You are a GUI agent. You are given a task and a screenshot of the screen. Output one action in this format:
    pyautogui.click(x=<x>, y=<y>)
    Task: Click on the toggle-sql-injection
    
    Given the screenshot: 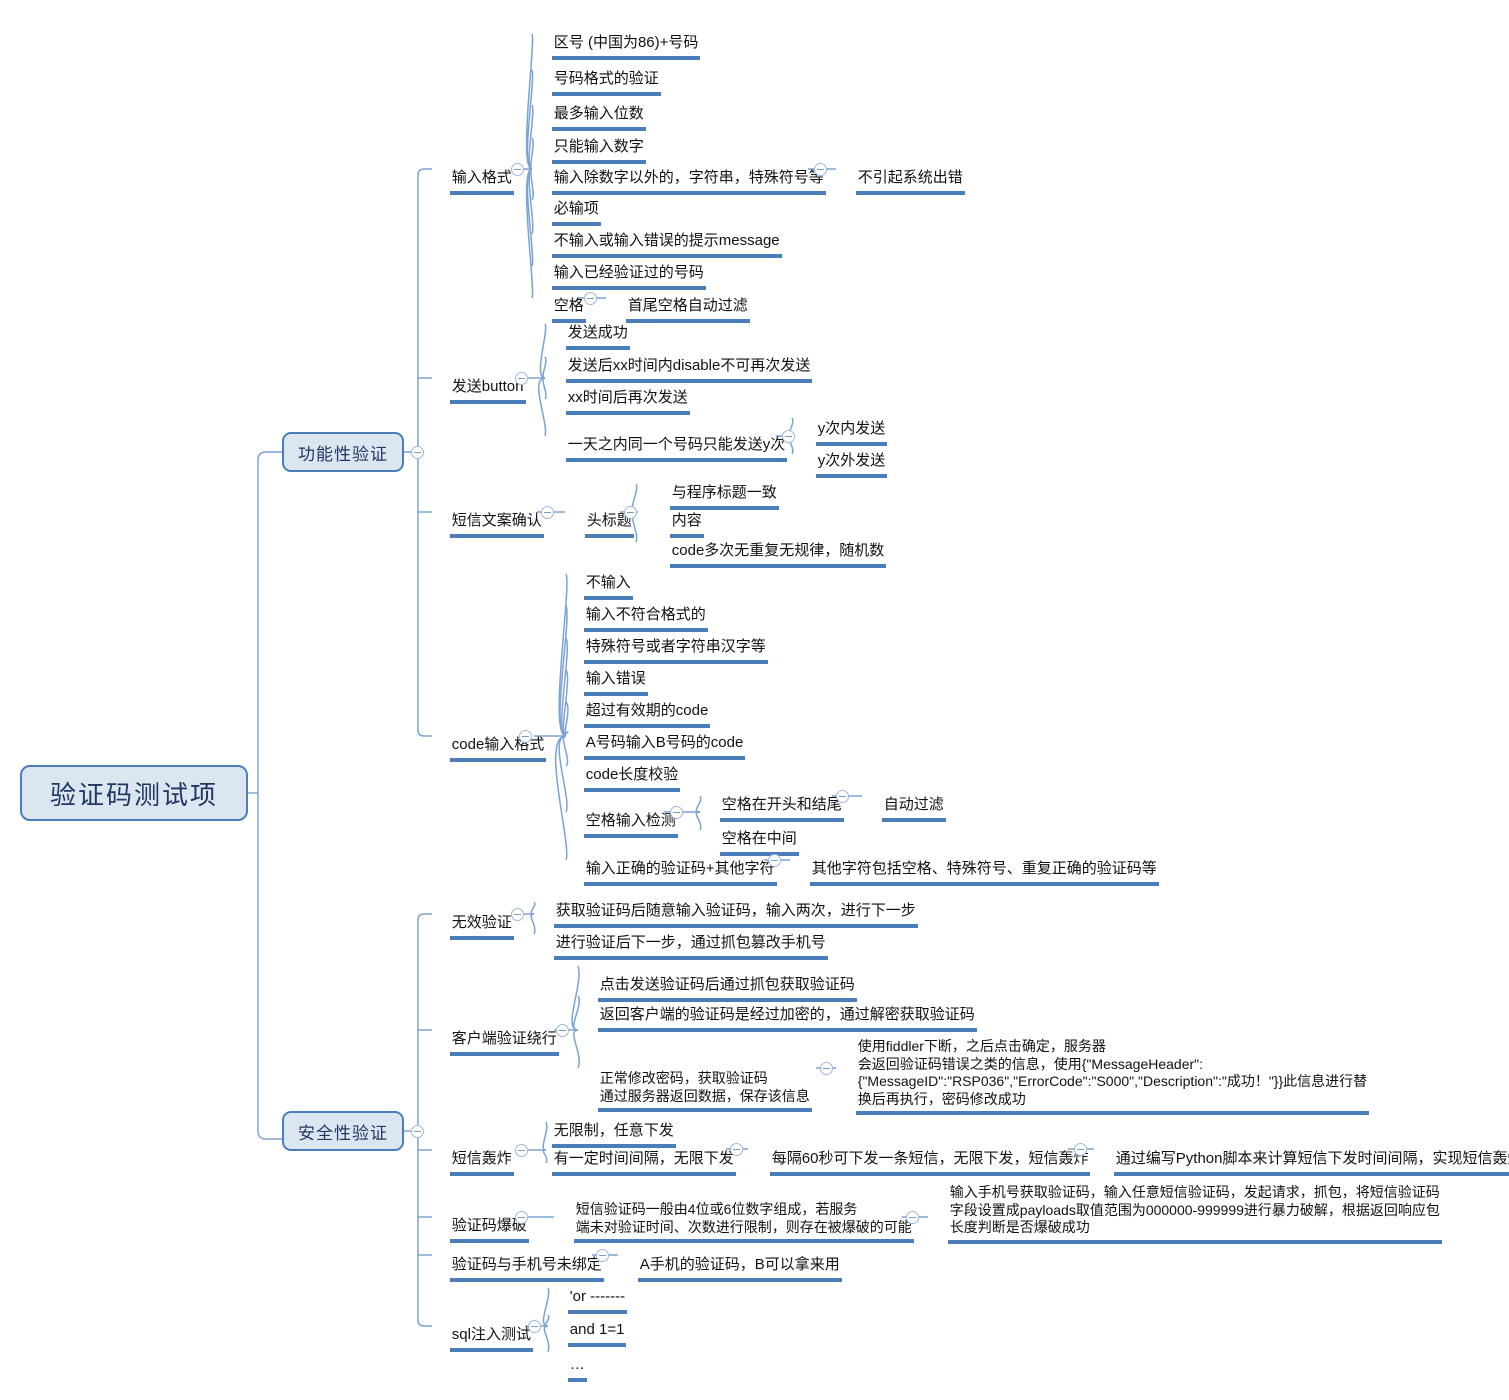 What is the action you would take?
    pyautogui.click(x=534, y=1326)
    